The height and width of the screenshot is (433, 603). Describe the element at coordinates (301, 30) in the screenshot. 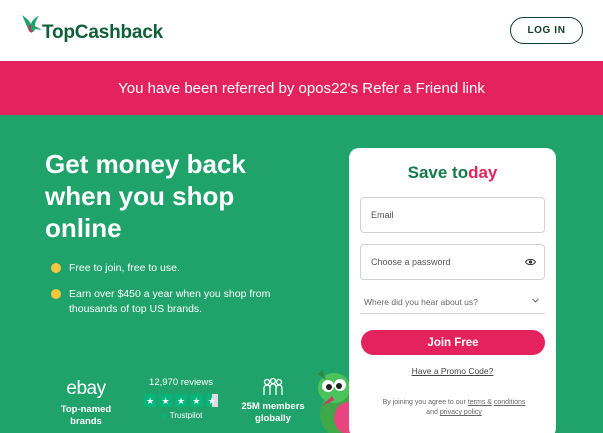

I see `site-header: TopCashback LOG IN` at that location.